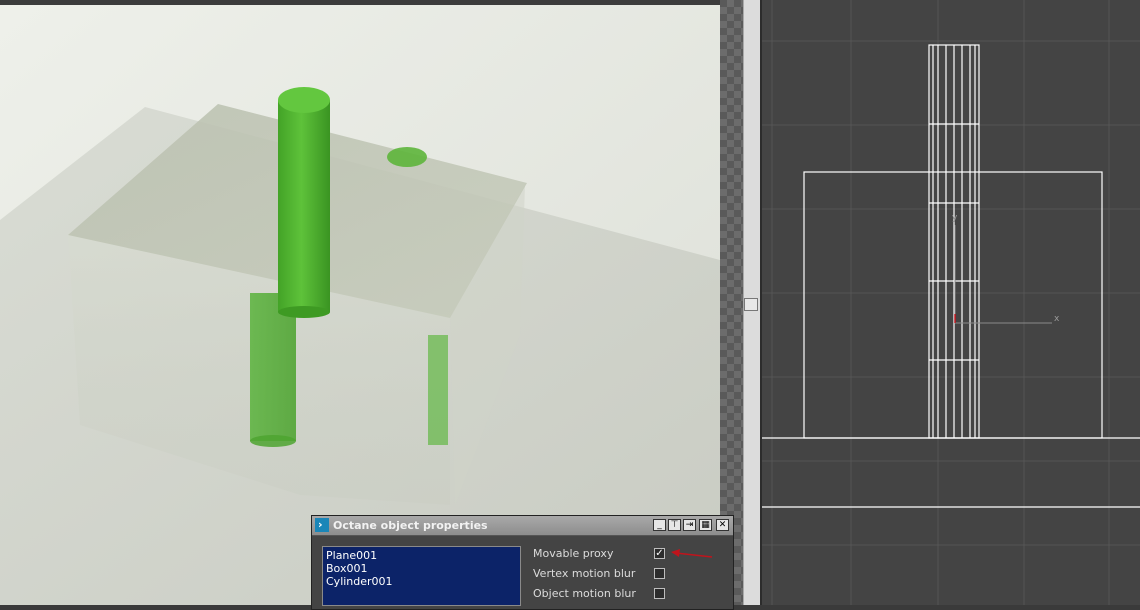  What do you see at coordinates (573, 553) in the screenshot?
I see `movable-proxy-label: Movable proxy` at bounding box center [573, 553].